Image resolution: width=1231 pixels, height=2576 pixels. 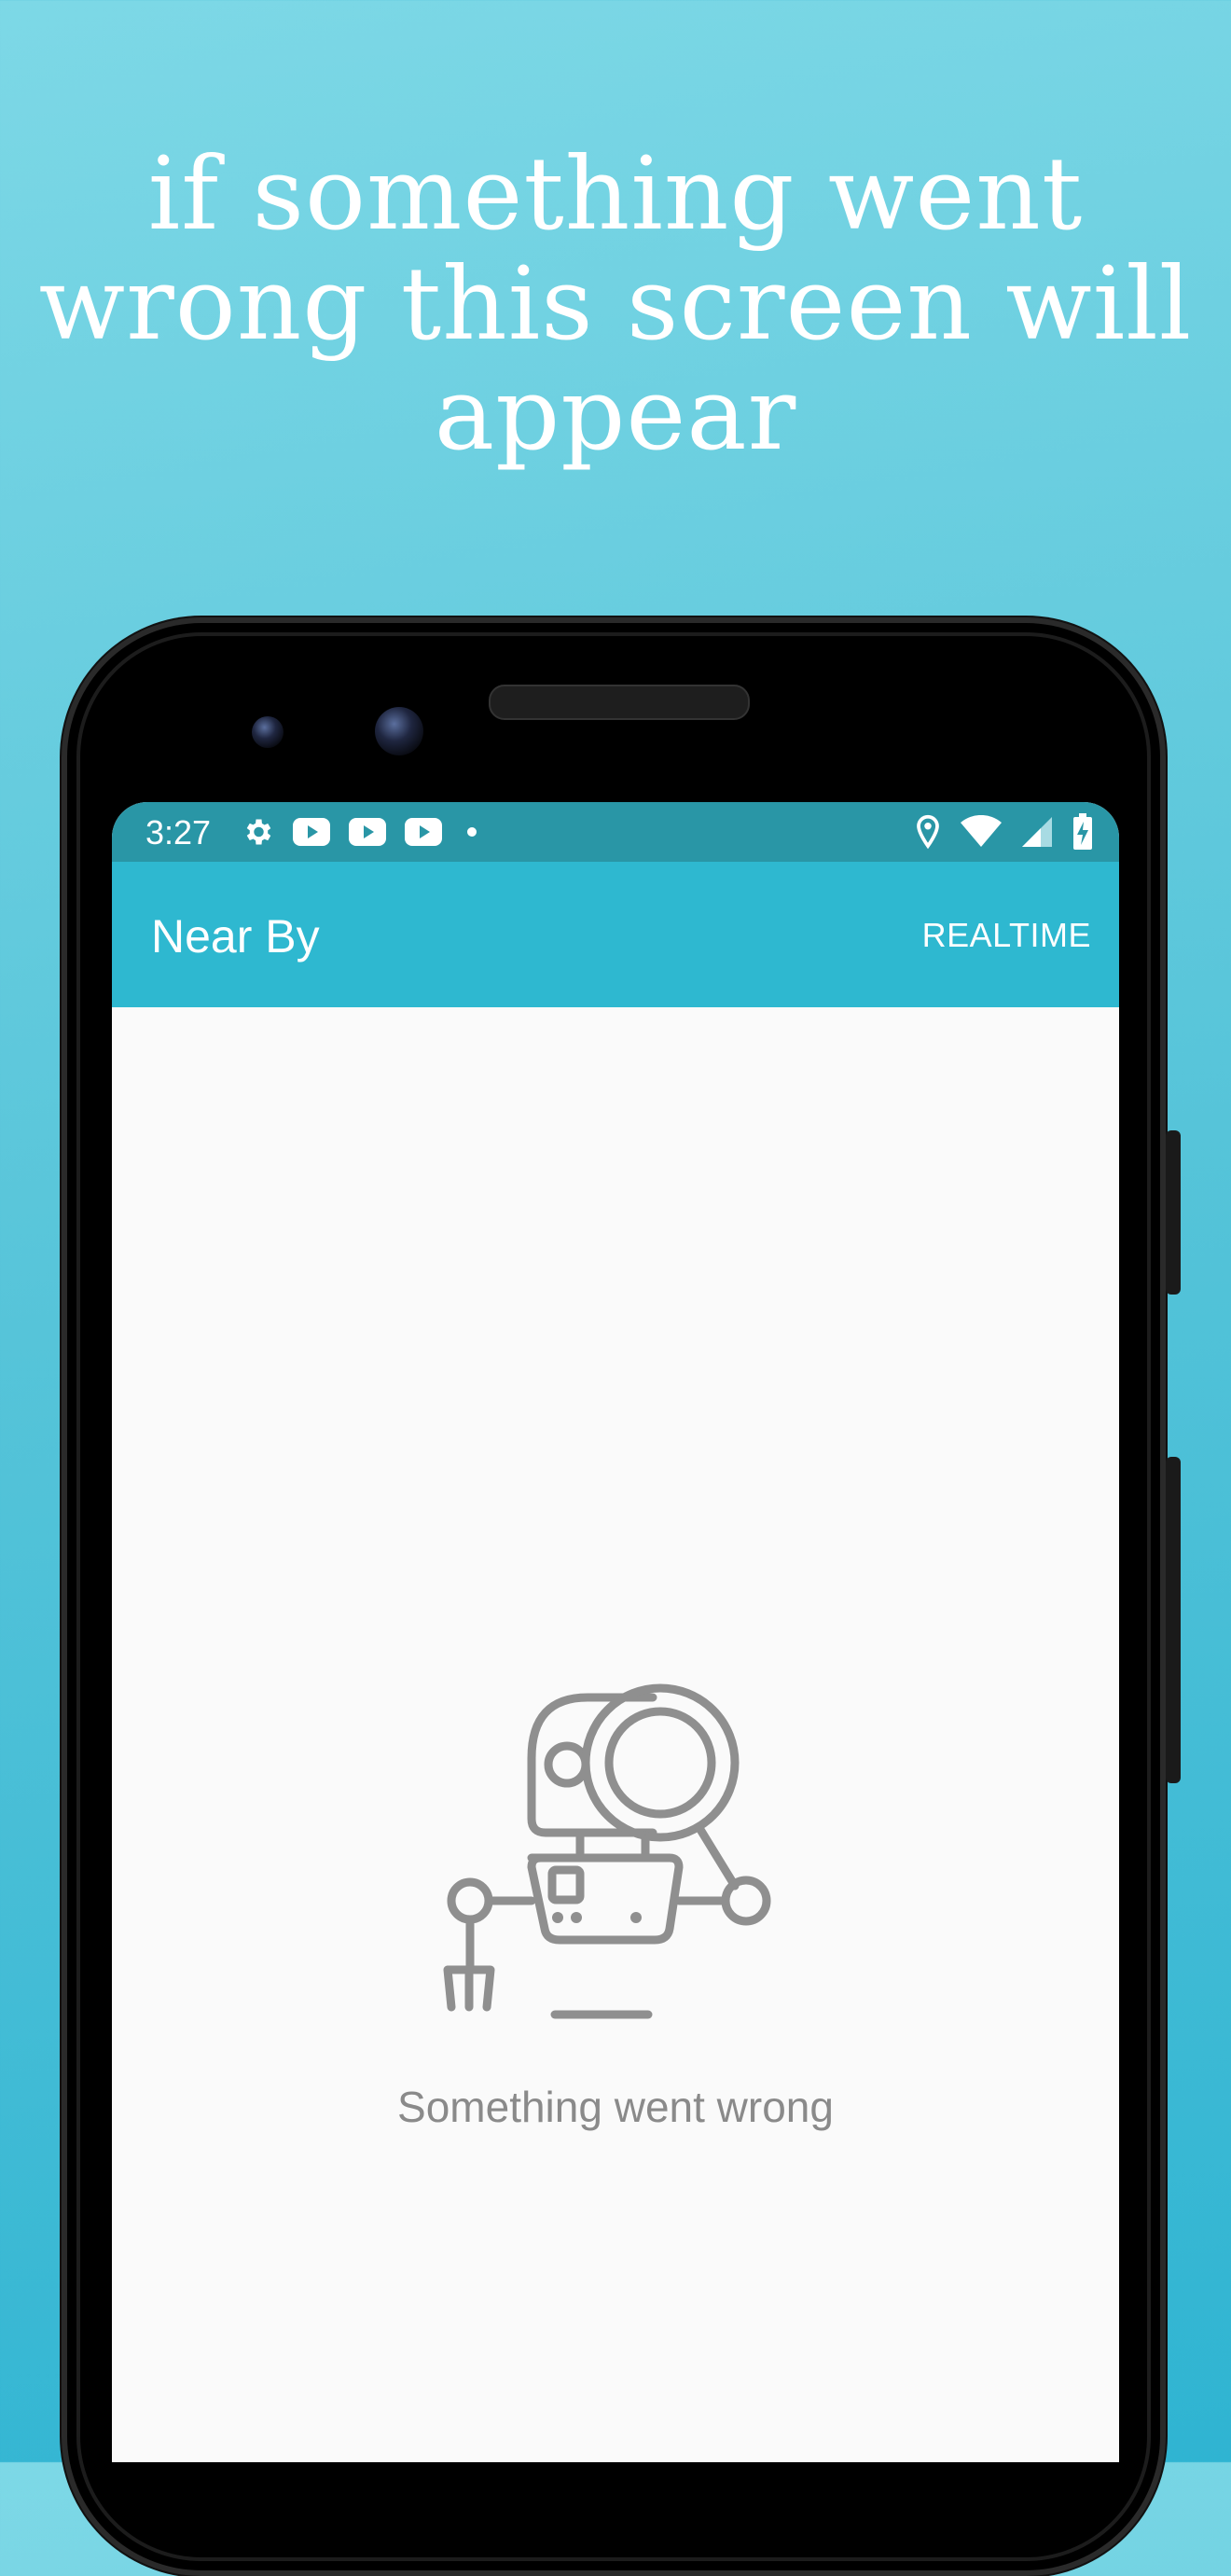 I want to click on dot-icon, so click(x=472, y=832).